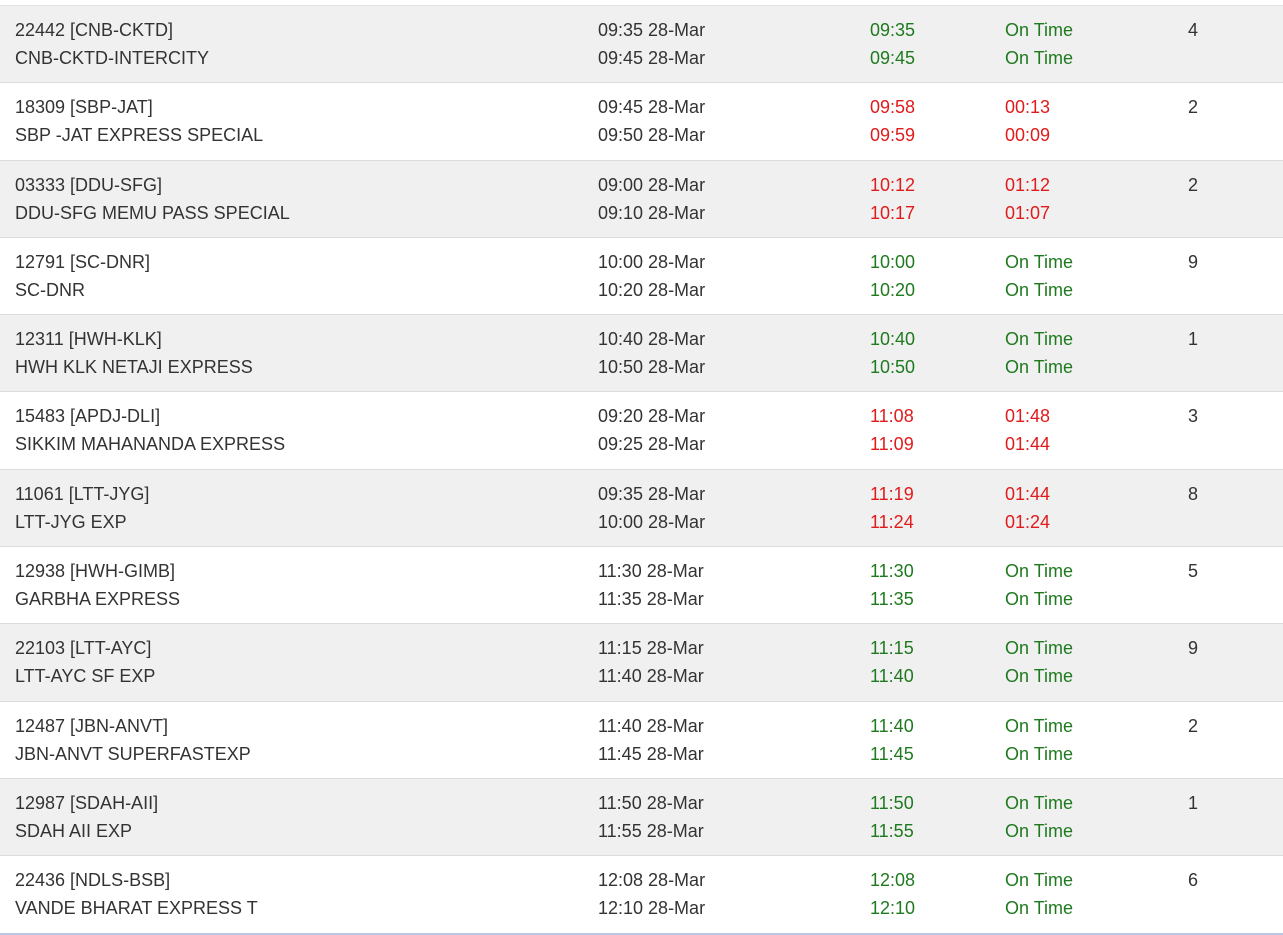 Image resolution: width=1283 pixels, height=935 pixels. I want to click on platform-number: 3, so click(1193, 416).